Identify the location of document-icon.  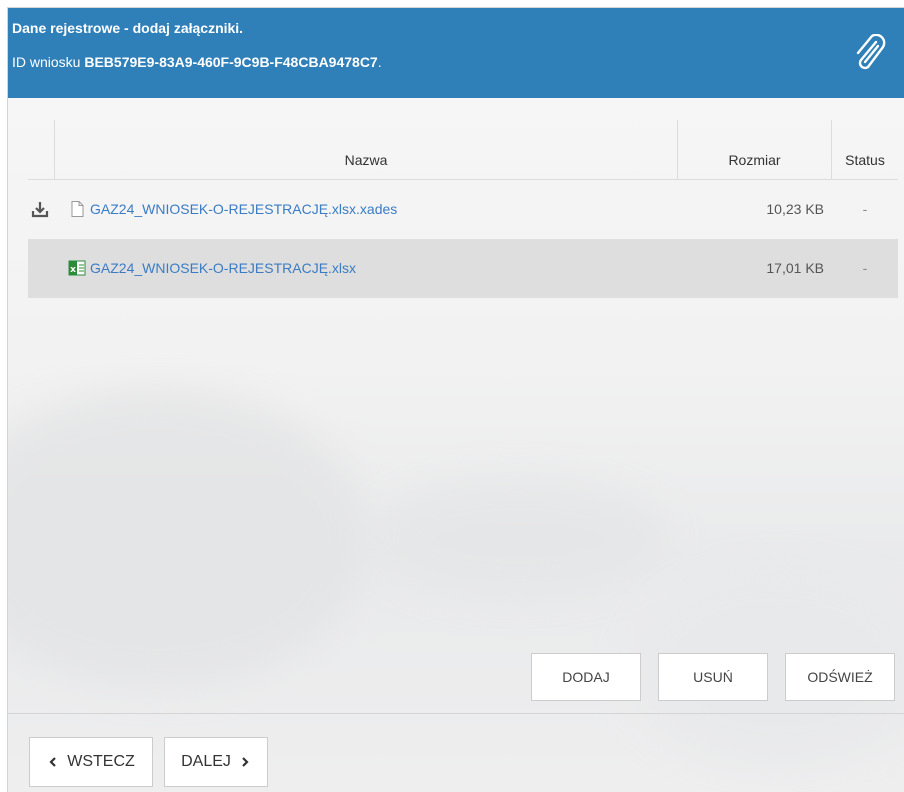
(77, 209).